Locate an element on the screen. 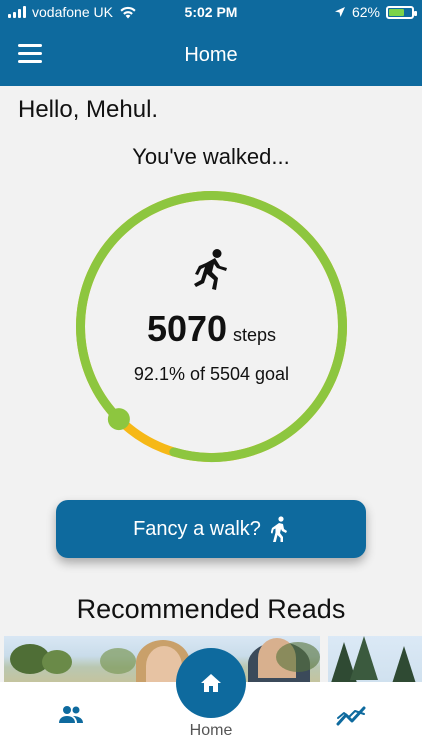  steps-count: 5070 is located at coordinates (187, 328).